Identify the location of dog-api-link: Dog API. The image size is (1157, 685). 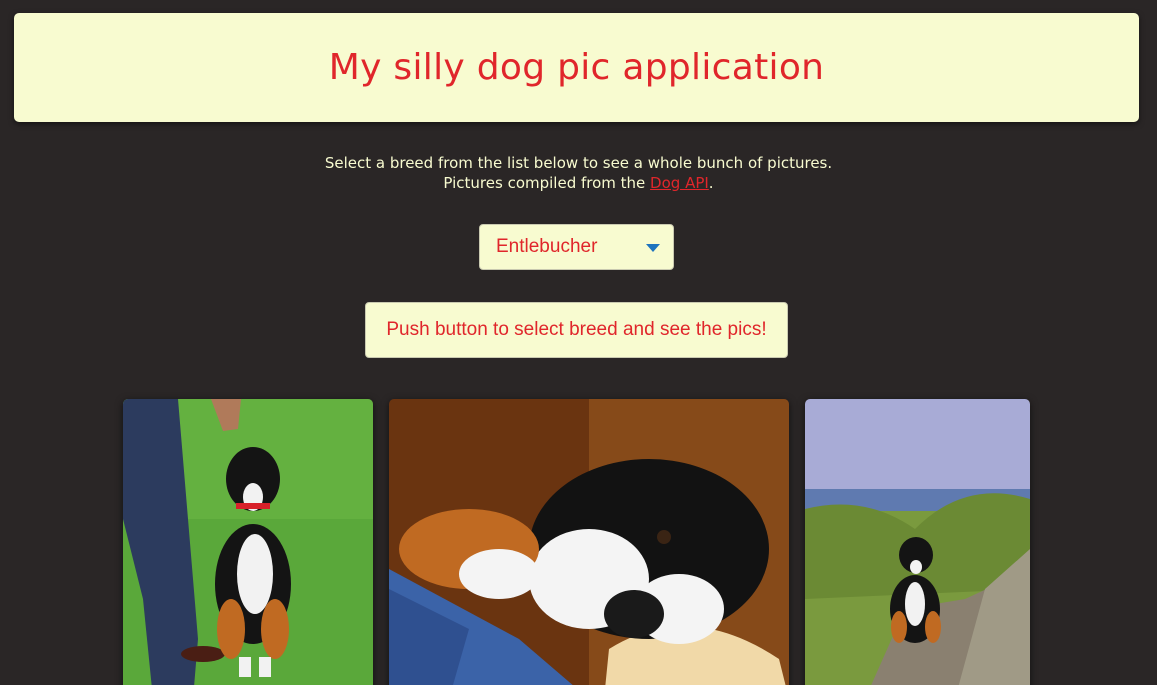
(679, 183).